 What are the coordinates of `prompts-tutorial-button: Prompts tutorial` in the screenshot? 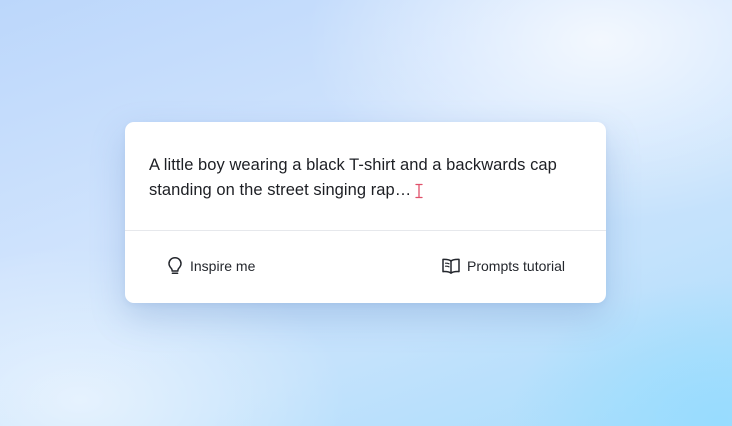 It's located at (503, 266).